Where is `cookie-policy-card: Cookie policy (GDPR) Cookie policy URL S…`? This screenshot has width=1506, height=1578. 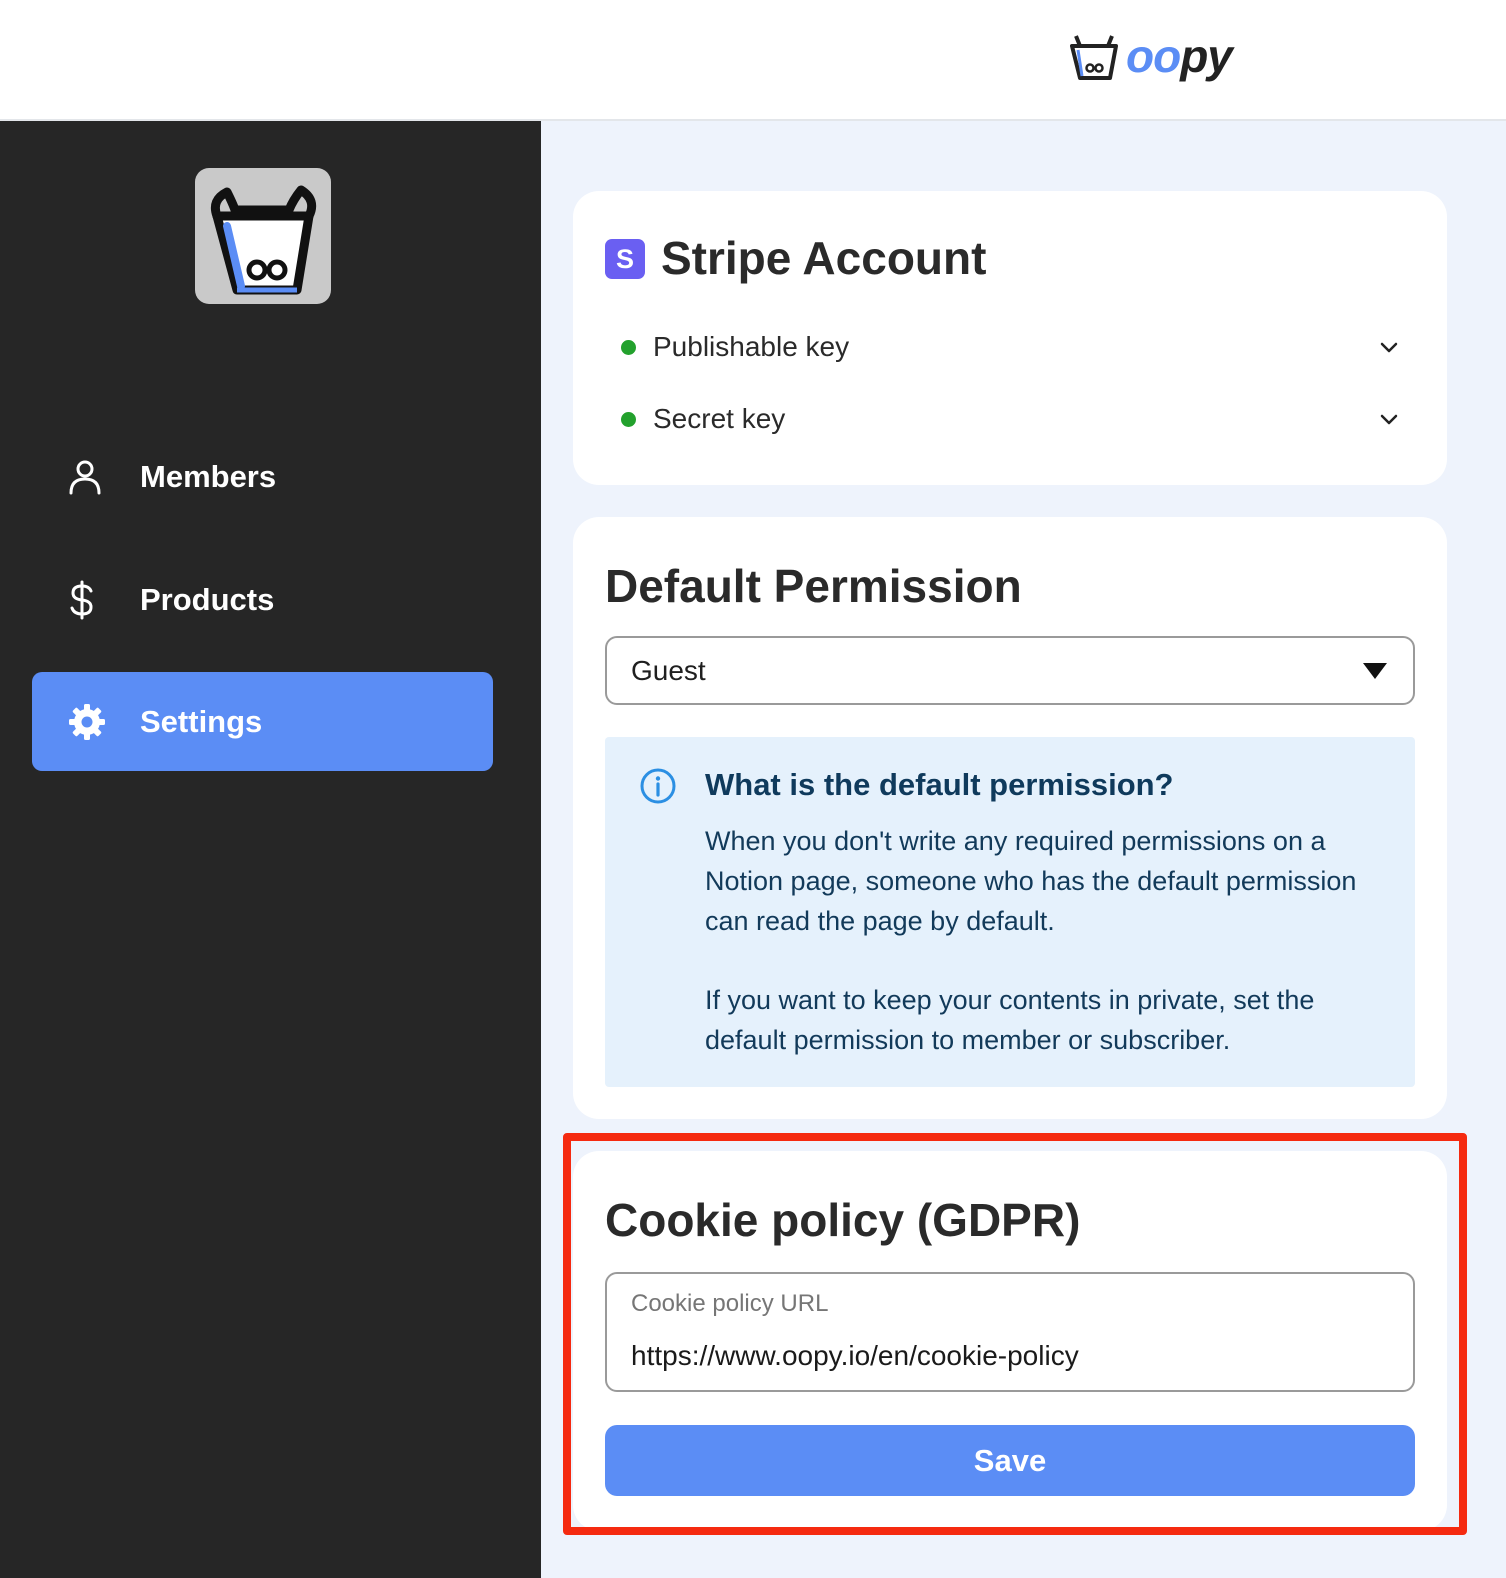
cookie-policy-card: Cookie policy (GDPR) Cookie policy URL S… is located at coordinates (1010, 1341).